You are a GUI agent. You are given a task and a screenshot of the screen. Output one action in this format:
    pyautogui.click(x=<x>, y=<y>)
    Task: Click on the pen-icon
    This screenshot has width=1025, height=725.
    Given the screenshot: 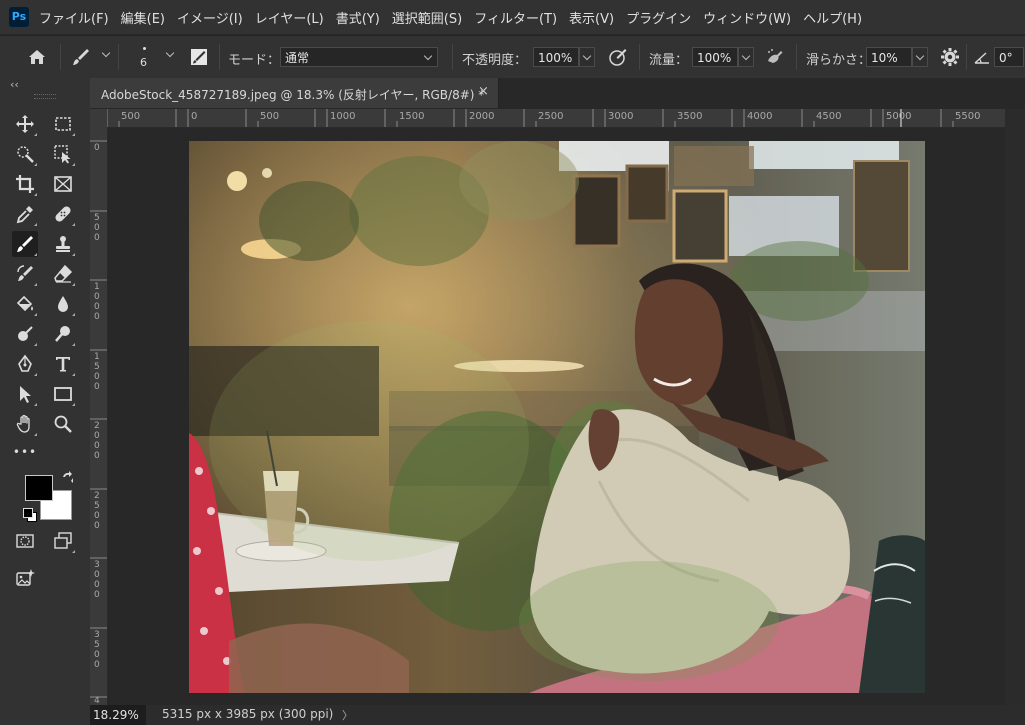 What is the action you would take?
    pyautogui.click(x=25, y=363)
    